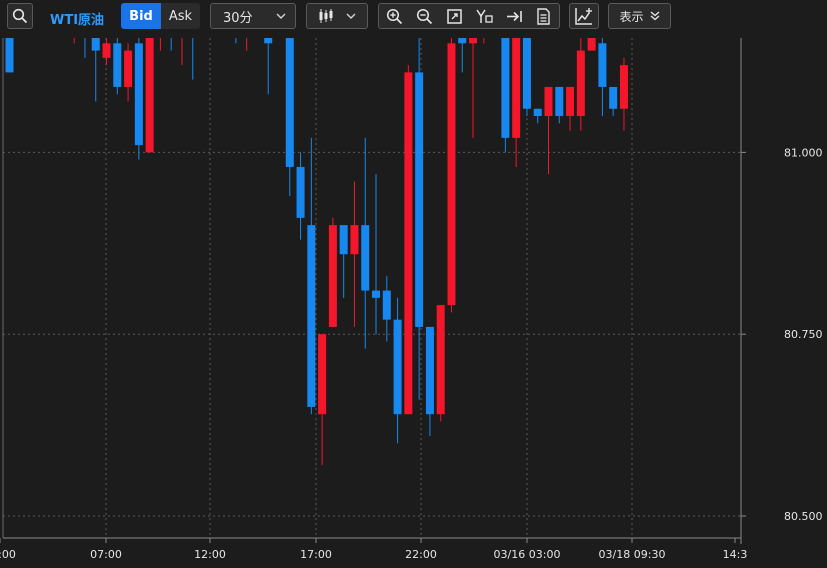 This screenshot has height=568, width=827. I want to click on document-icon, so click(543, 16).